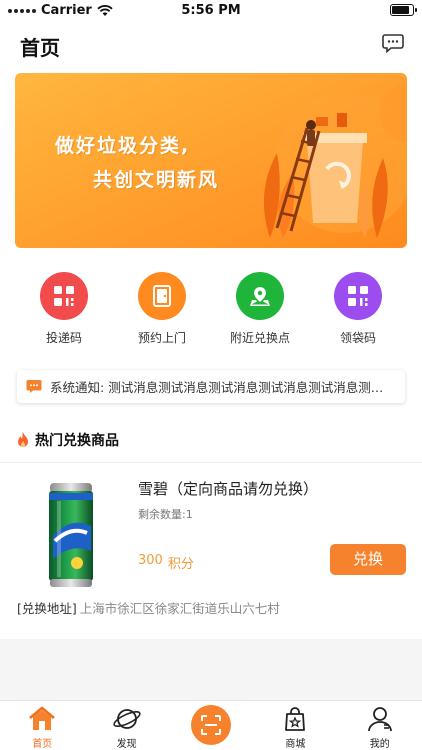  Describe the element at coordinates (150, 560) in the screenshot. I see `points-value: 300` at that location.